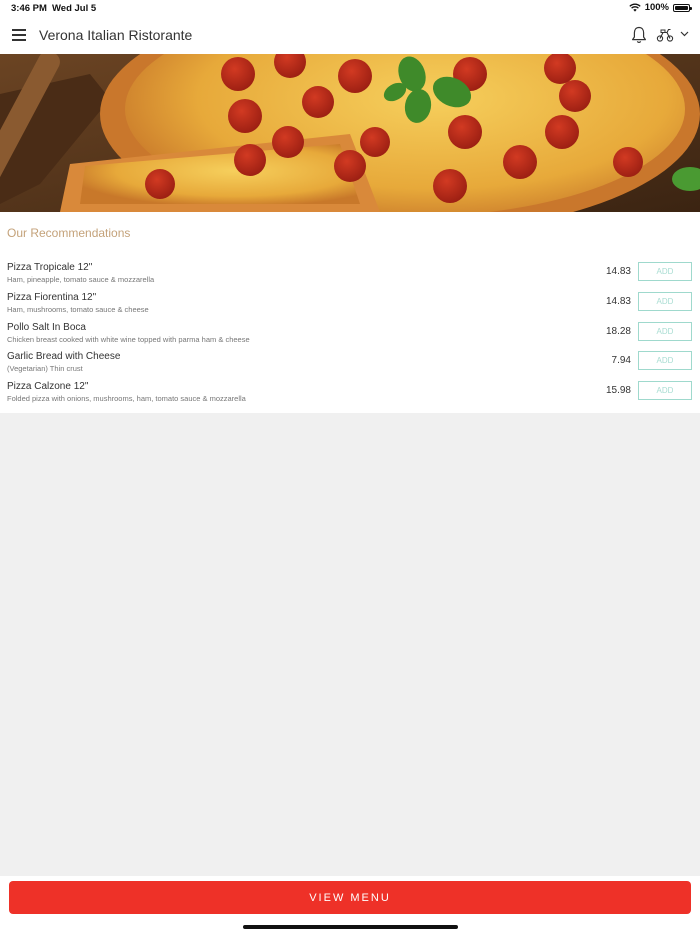  What do you see at coordinates (78, 309) in the screenshot?
I see `item-description: Ham, mushrooms, tomato sauce & cheese` at bounding box center [78, 309].